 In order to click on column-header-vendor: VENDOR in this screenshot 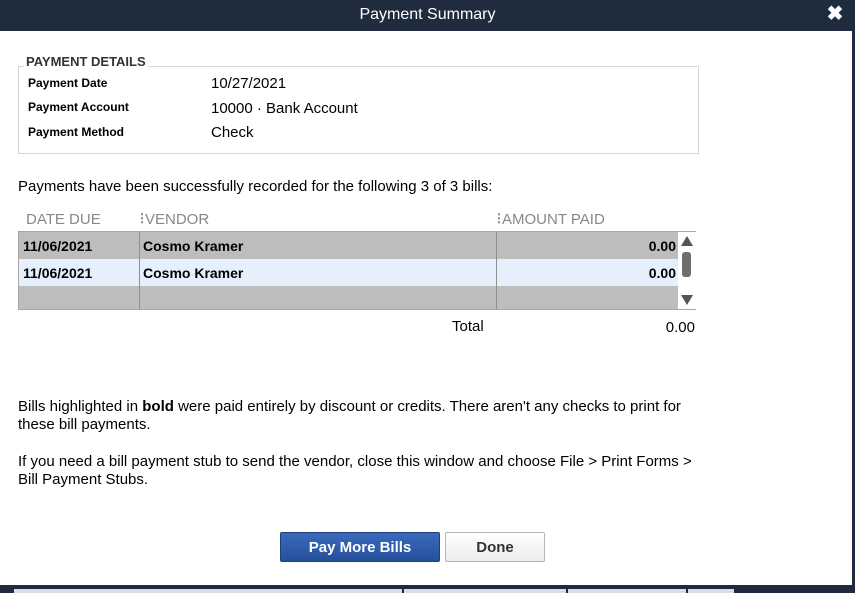, I will do `click(177, 219)`.